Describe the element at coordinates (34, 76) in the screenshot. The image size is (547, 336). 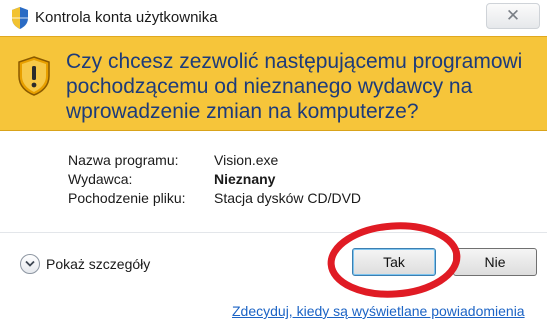
I see `warning-shield-icon` at that location.